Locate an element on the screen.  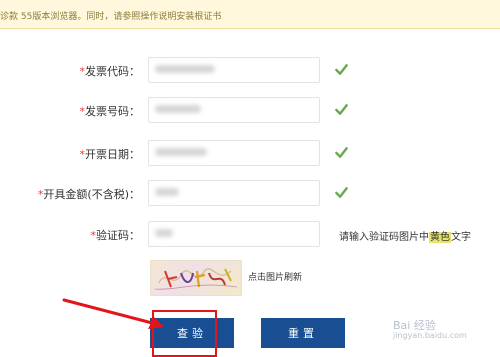
form-row-amount: *开具金额(不含税)： is located at coordinates (250, 194).